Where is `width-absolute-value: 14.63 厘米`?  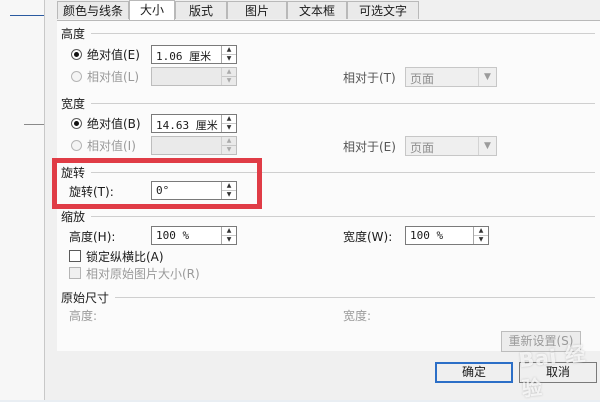
width-absolute-value: 14.63 厘米 is located at coordinates (187, 125).